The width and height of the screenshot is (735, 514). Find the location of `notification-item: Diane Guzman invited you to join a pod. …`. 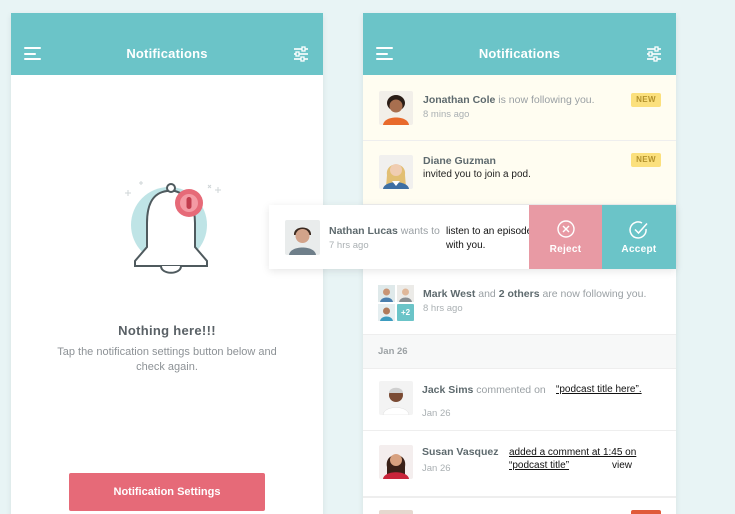

notification-item: Diane Guzman invited you to join a pod. … is located at coordinates (519, 173).